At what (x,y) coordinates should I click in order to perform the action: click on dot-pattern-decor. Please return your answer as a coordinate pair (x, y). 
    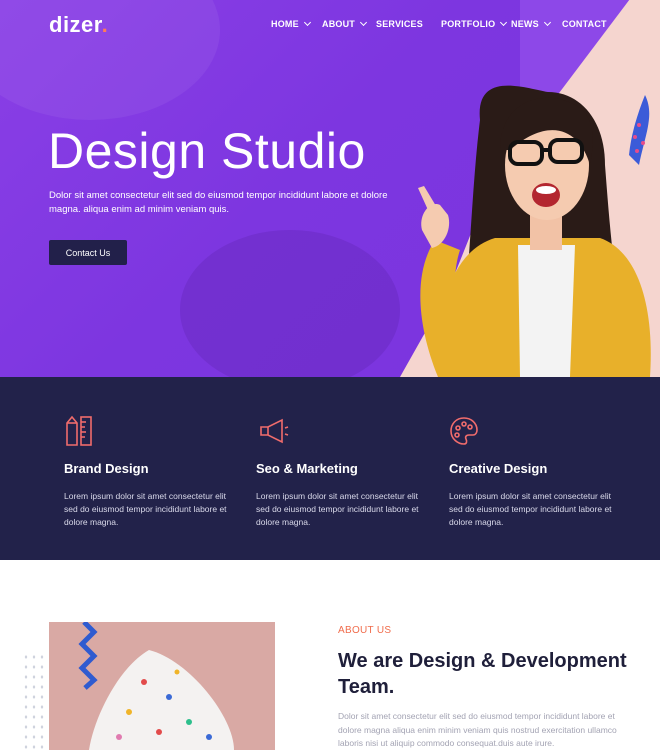
    Looking at the image, I should click on (33, 701).